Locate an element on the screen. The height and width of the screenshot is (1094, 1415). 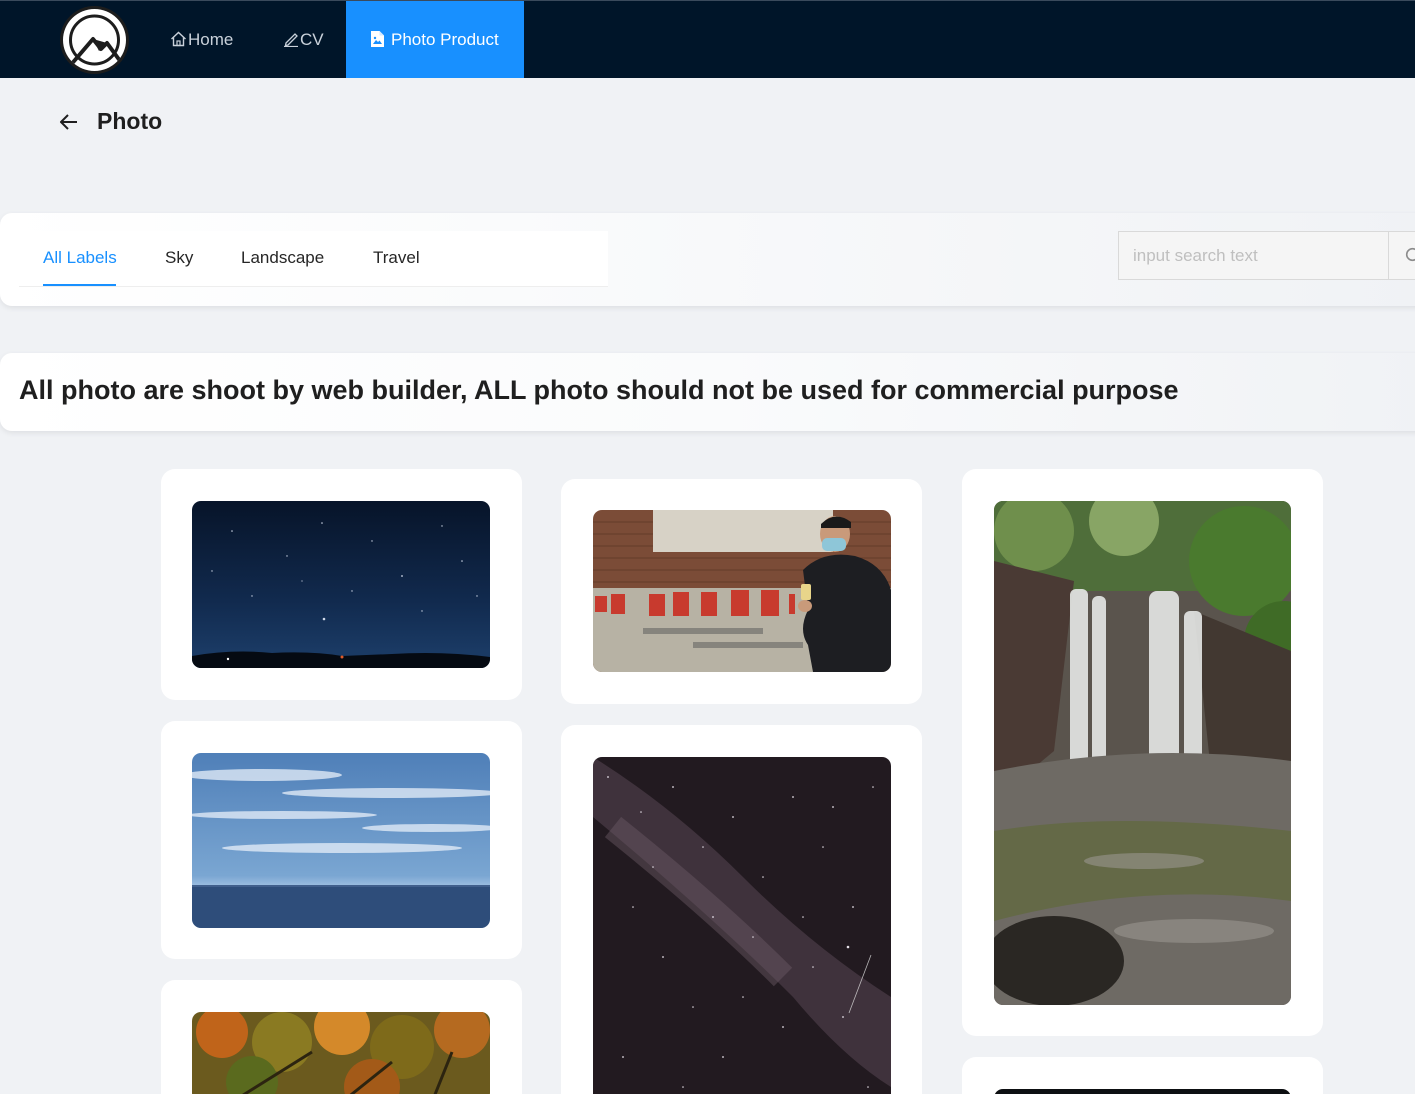
top-navigation-bar: Home CV Photo Product is located at coordinates (707, 39).